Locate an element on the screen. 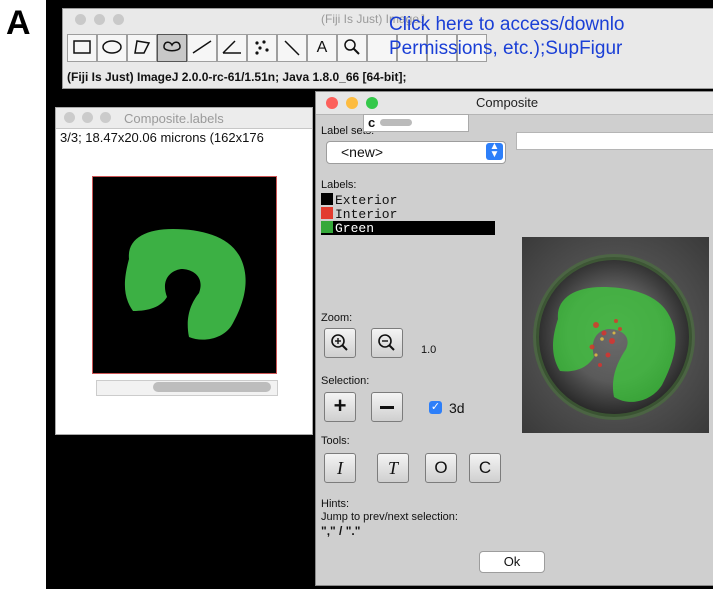 The height and width of the screenshot is (589, 713). interior-swatch is located at coordinates (327, 213).